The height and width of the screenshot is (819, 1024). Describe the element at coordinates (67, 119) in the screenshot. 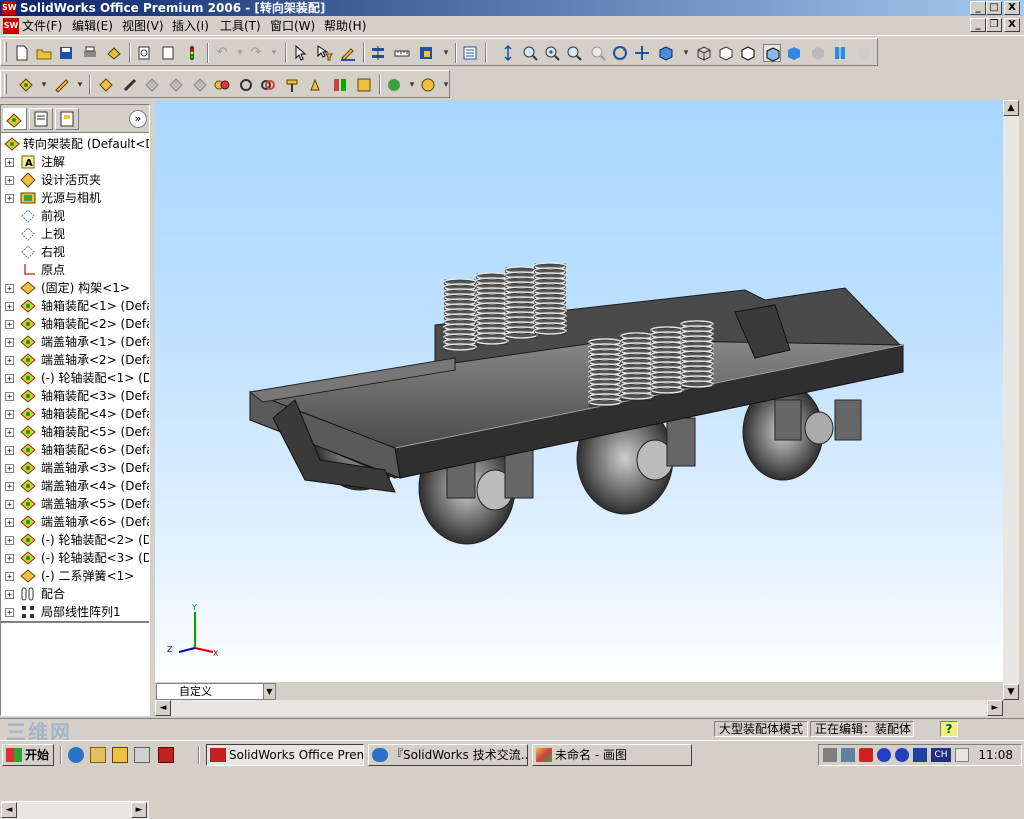

I see `configuration-manager-tab` at that location.